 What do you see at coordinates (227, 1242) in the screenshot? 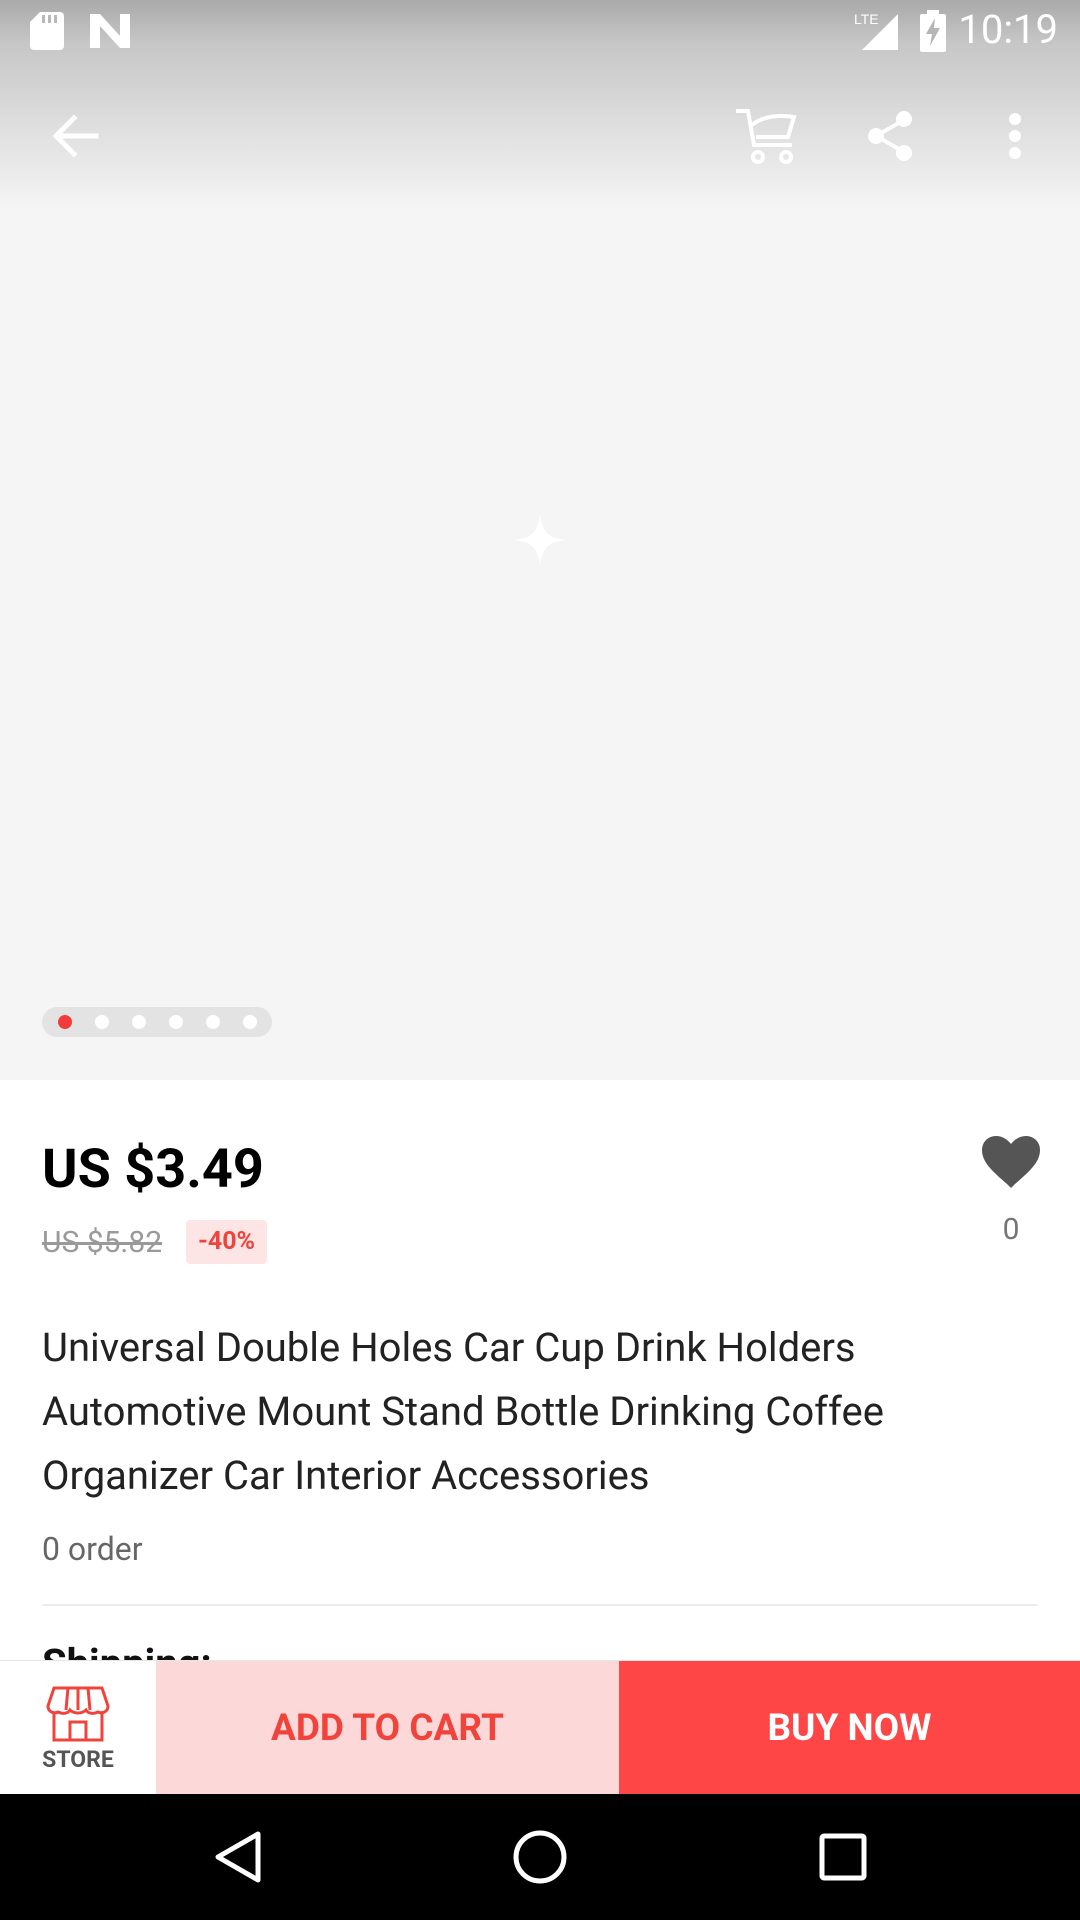
I see `discount-badge: -40%` at bounding box center [227, 1242].